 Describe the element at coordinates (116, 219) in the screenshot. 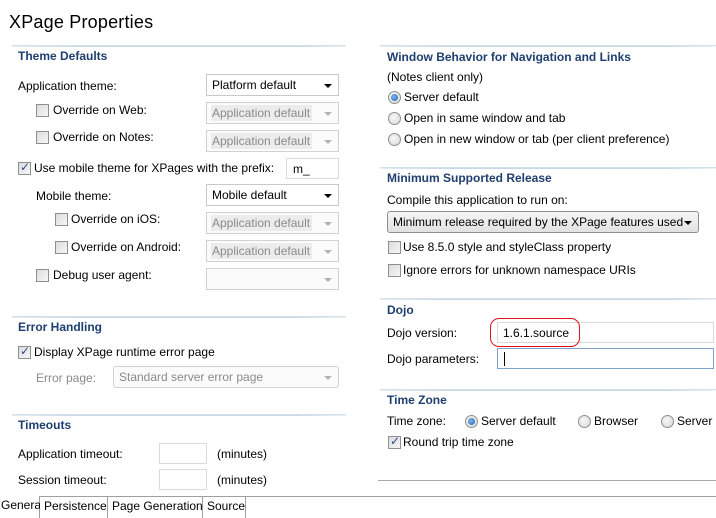

I see `override-ios-label: Override on iOS:` at that location.